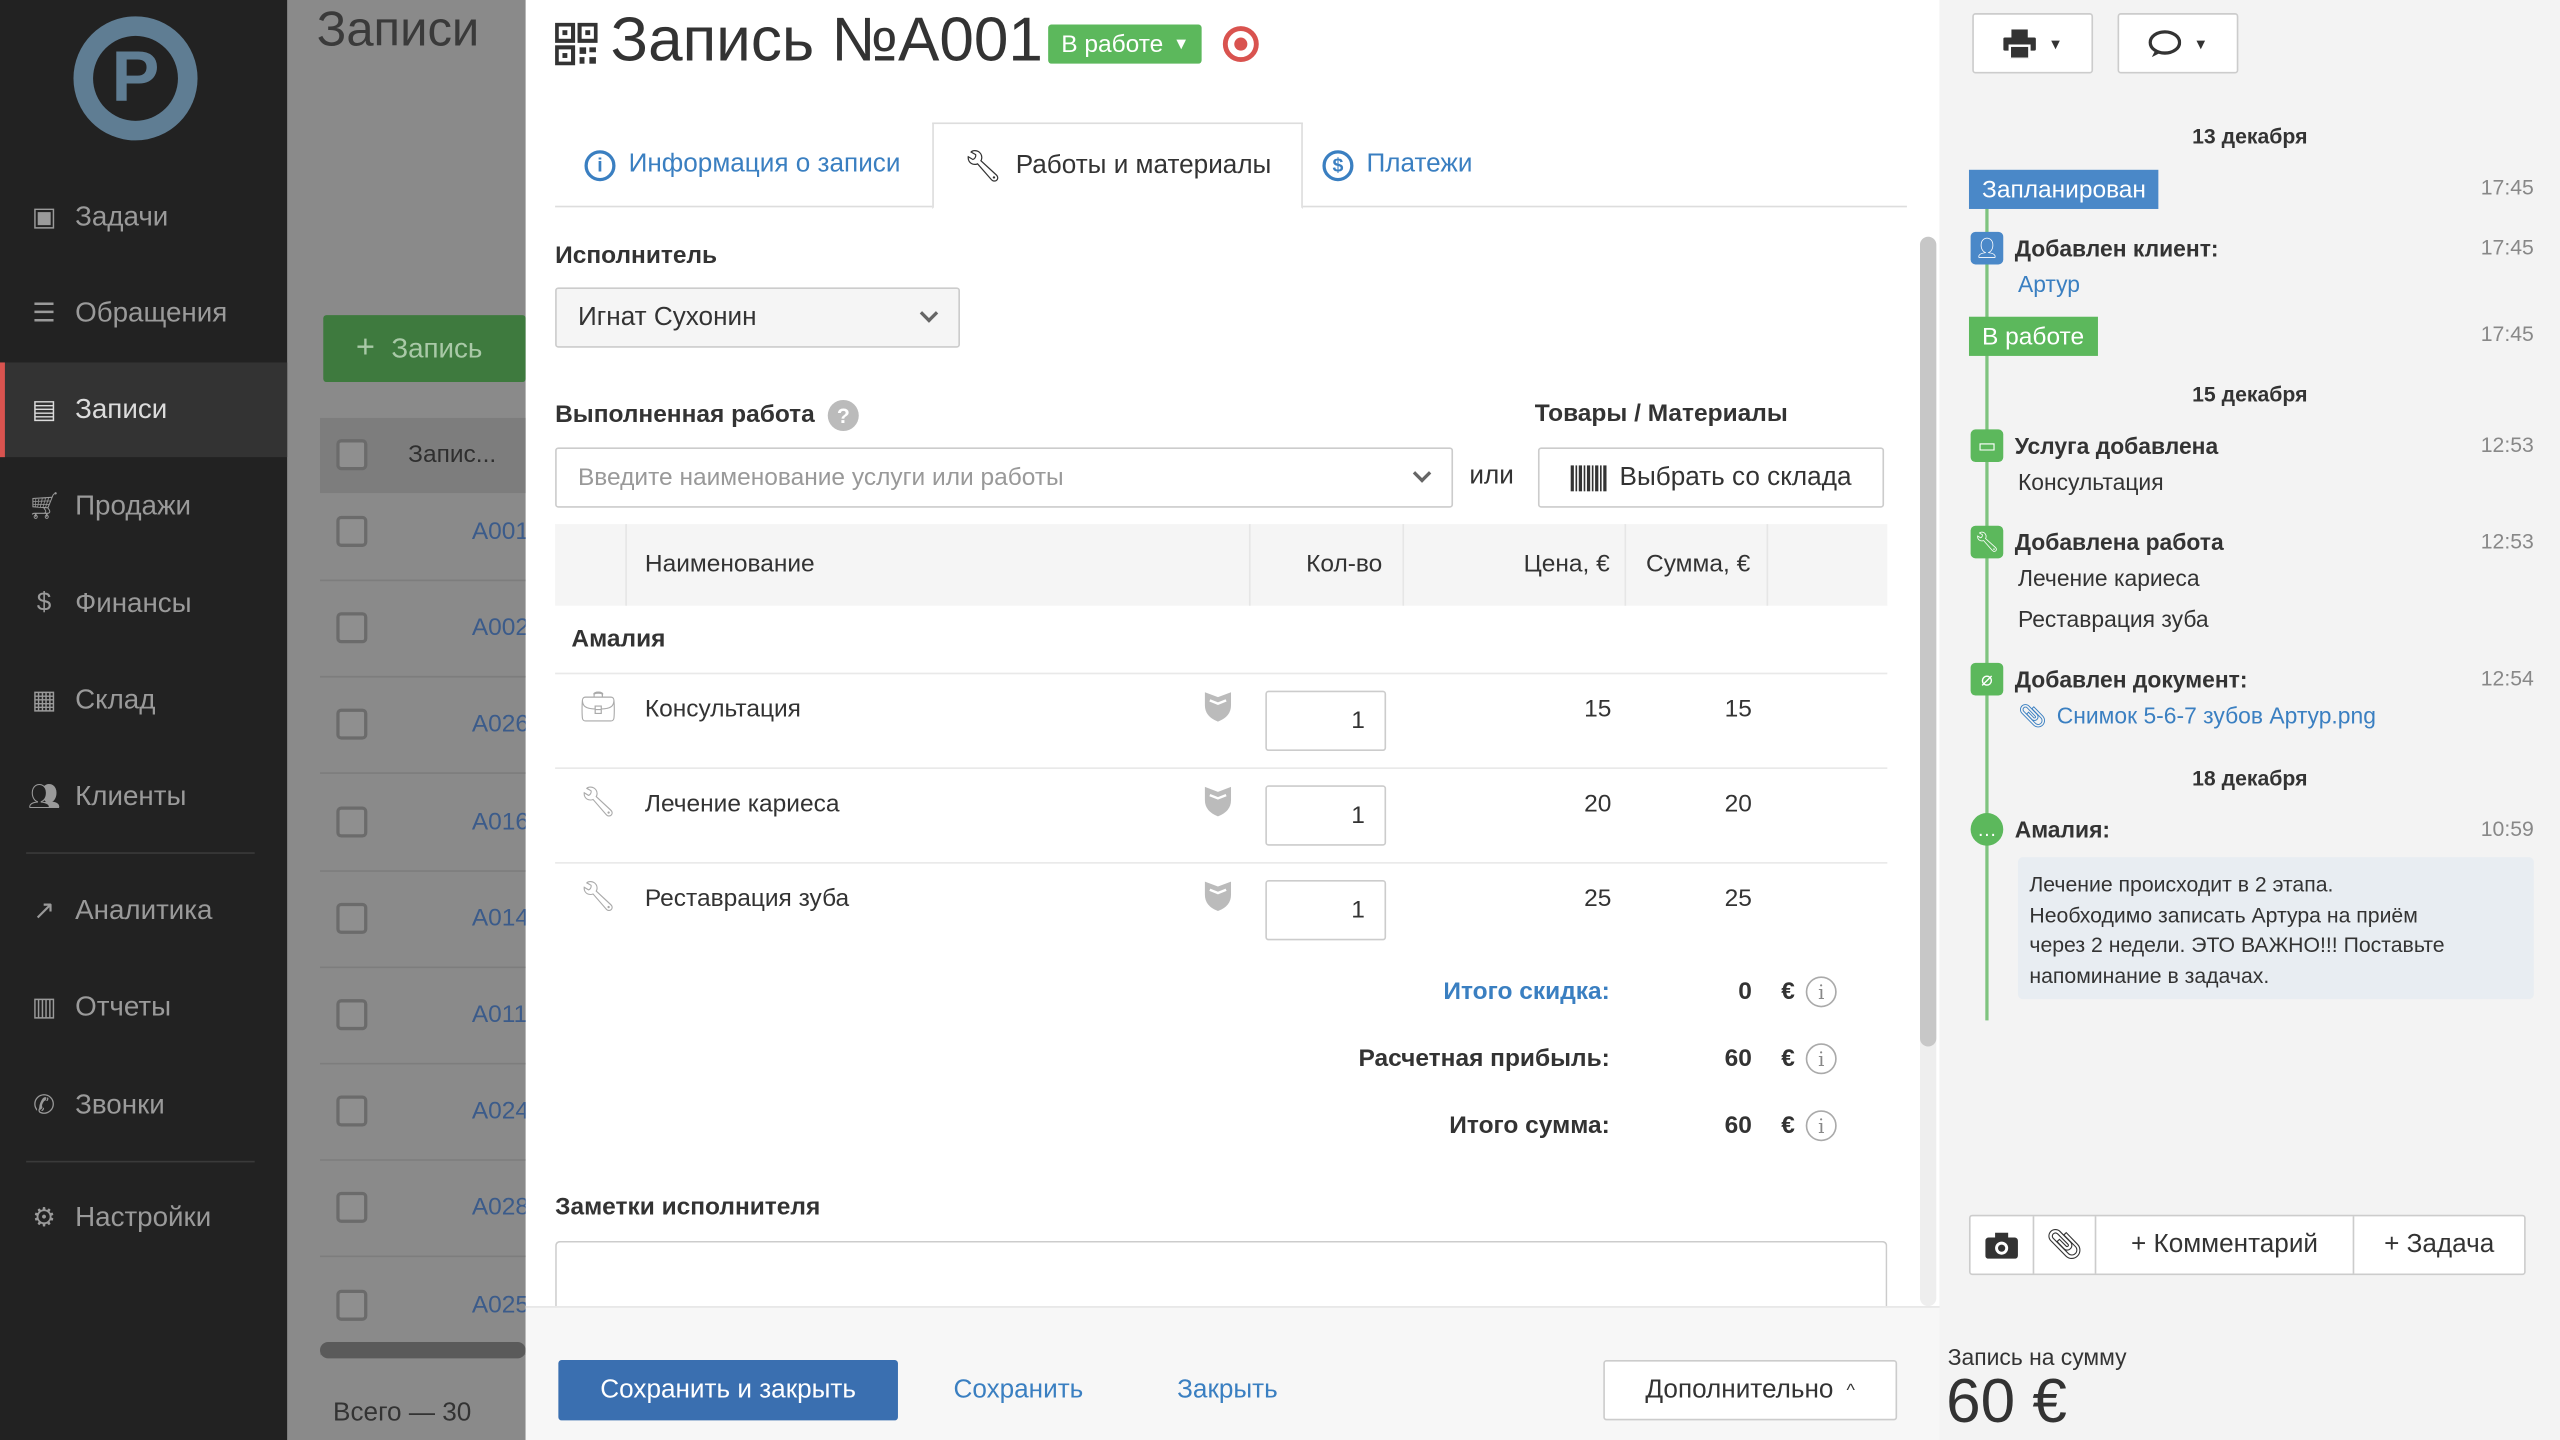  I want to click on warehouse-icon: ▦, so click(44, 701).